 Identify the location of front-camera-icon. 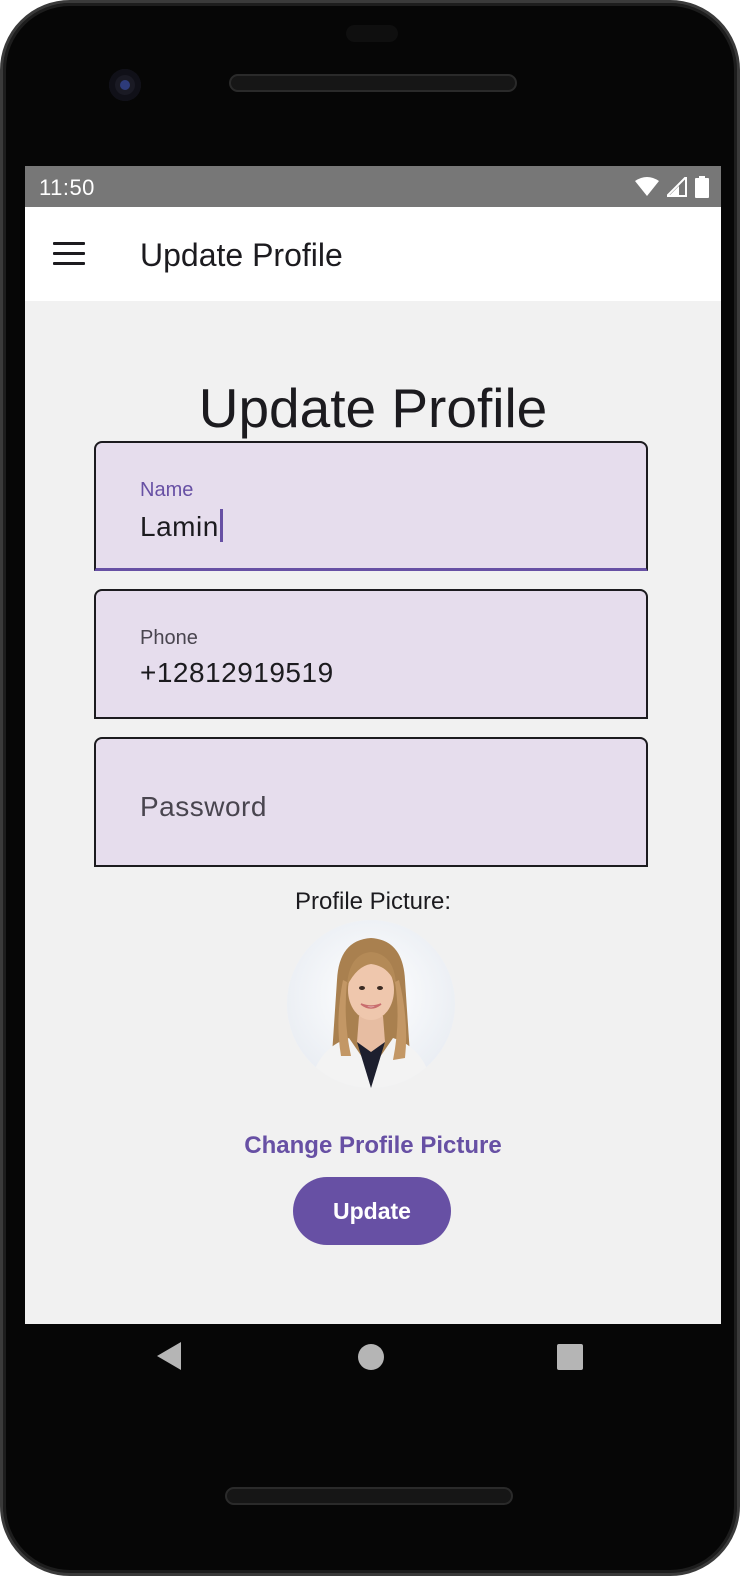
(125, 85).